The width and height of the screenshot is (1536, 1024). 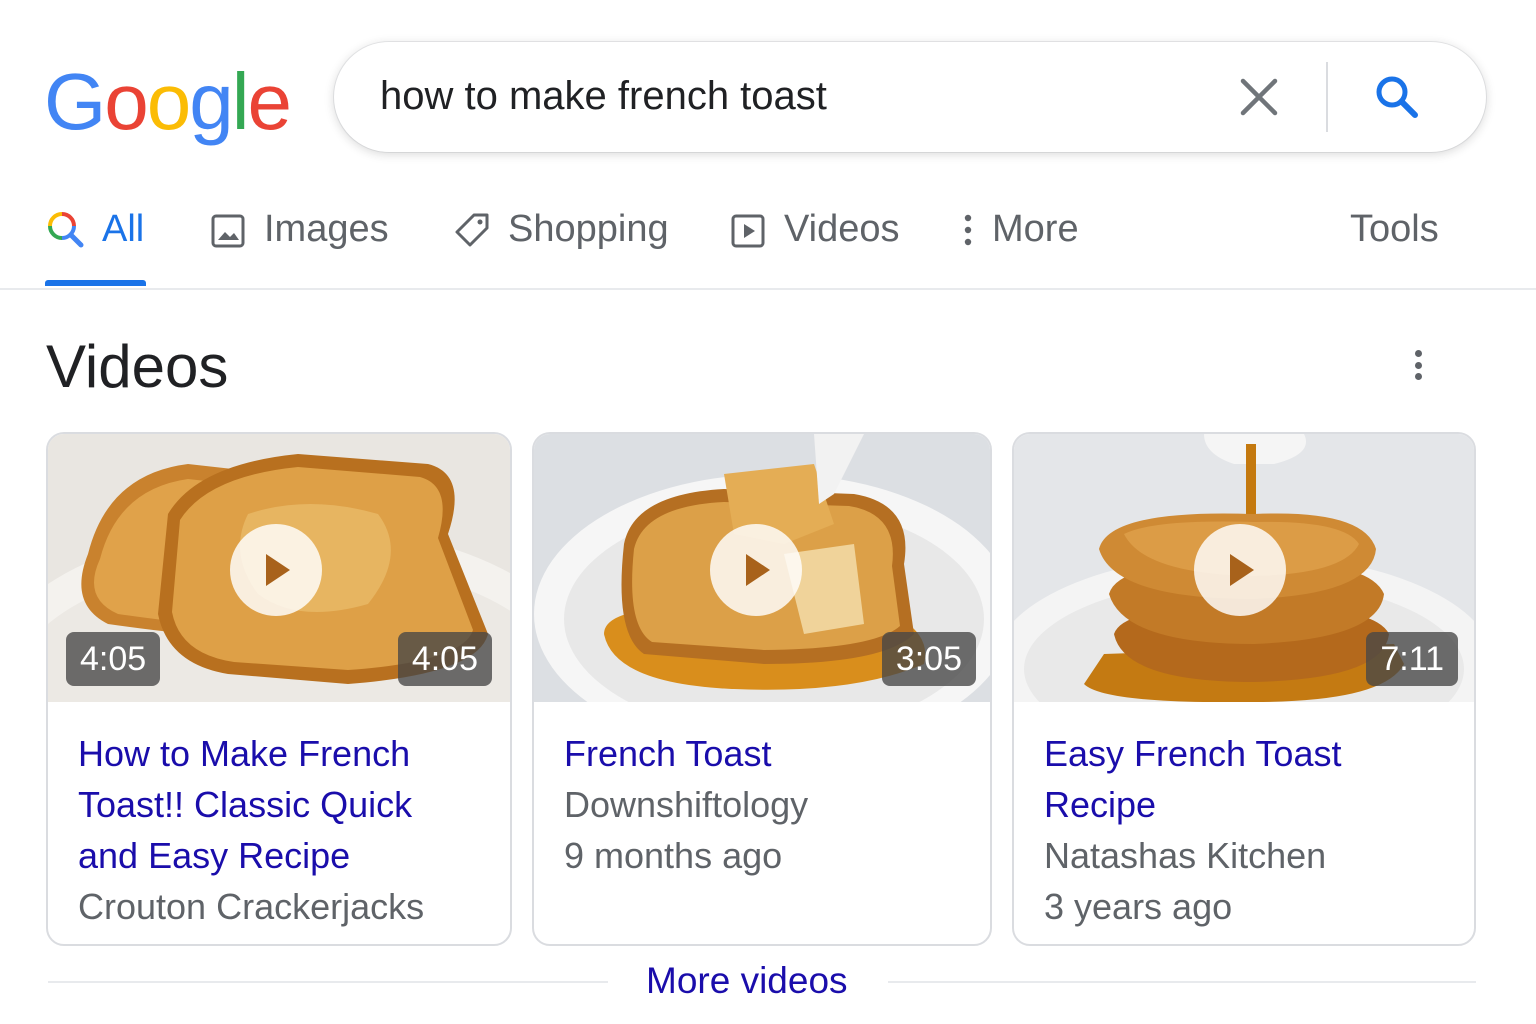 I want to click on tab-images: Images, so click(x=298, y=229).